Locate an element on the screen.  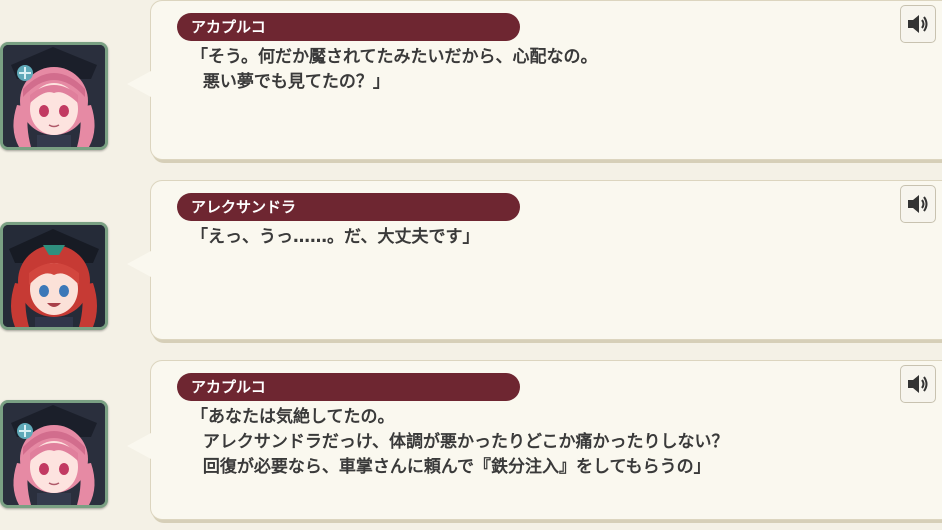
dialogue-line-1: 「そう。何だか魘されてたみたいだから、心配なの。 is located at coordinates (394, 57).